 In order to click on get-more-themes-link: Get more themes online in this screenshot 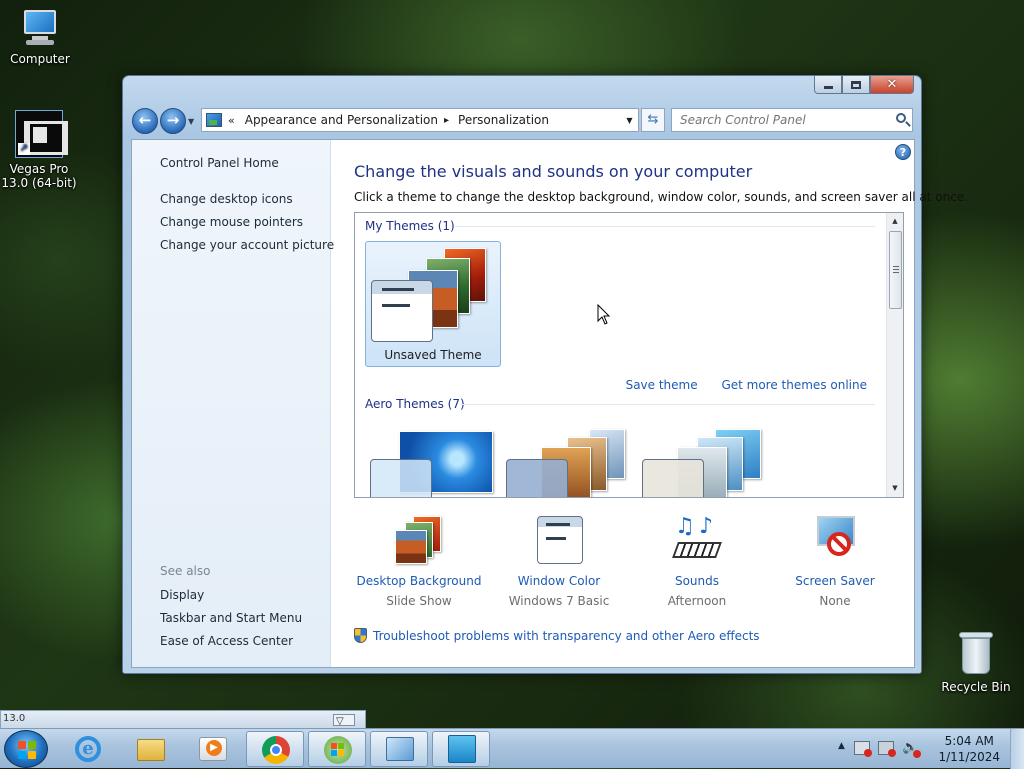, I will do `click(794, 385)`.